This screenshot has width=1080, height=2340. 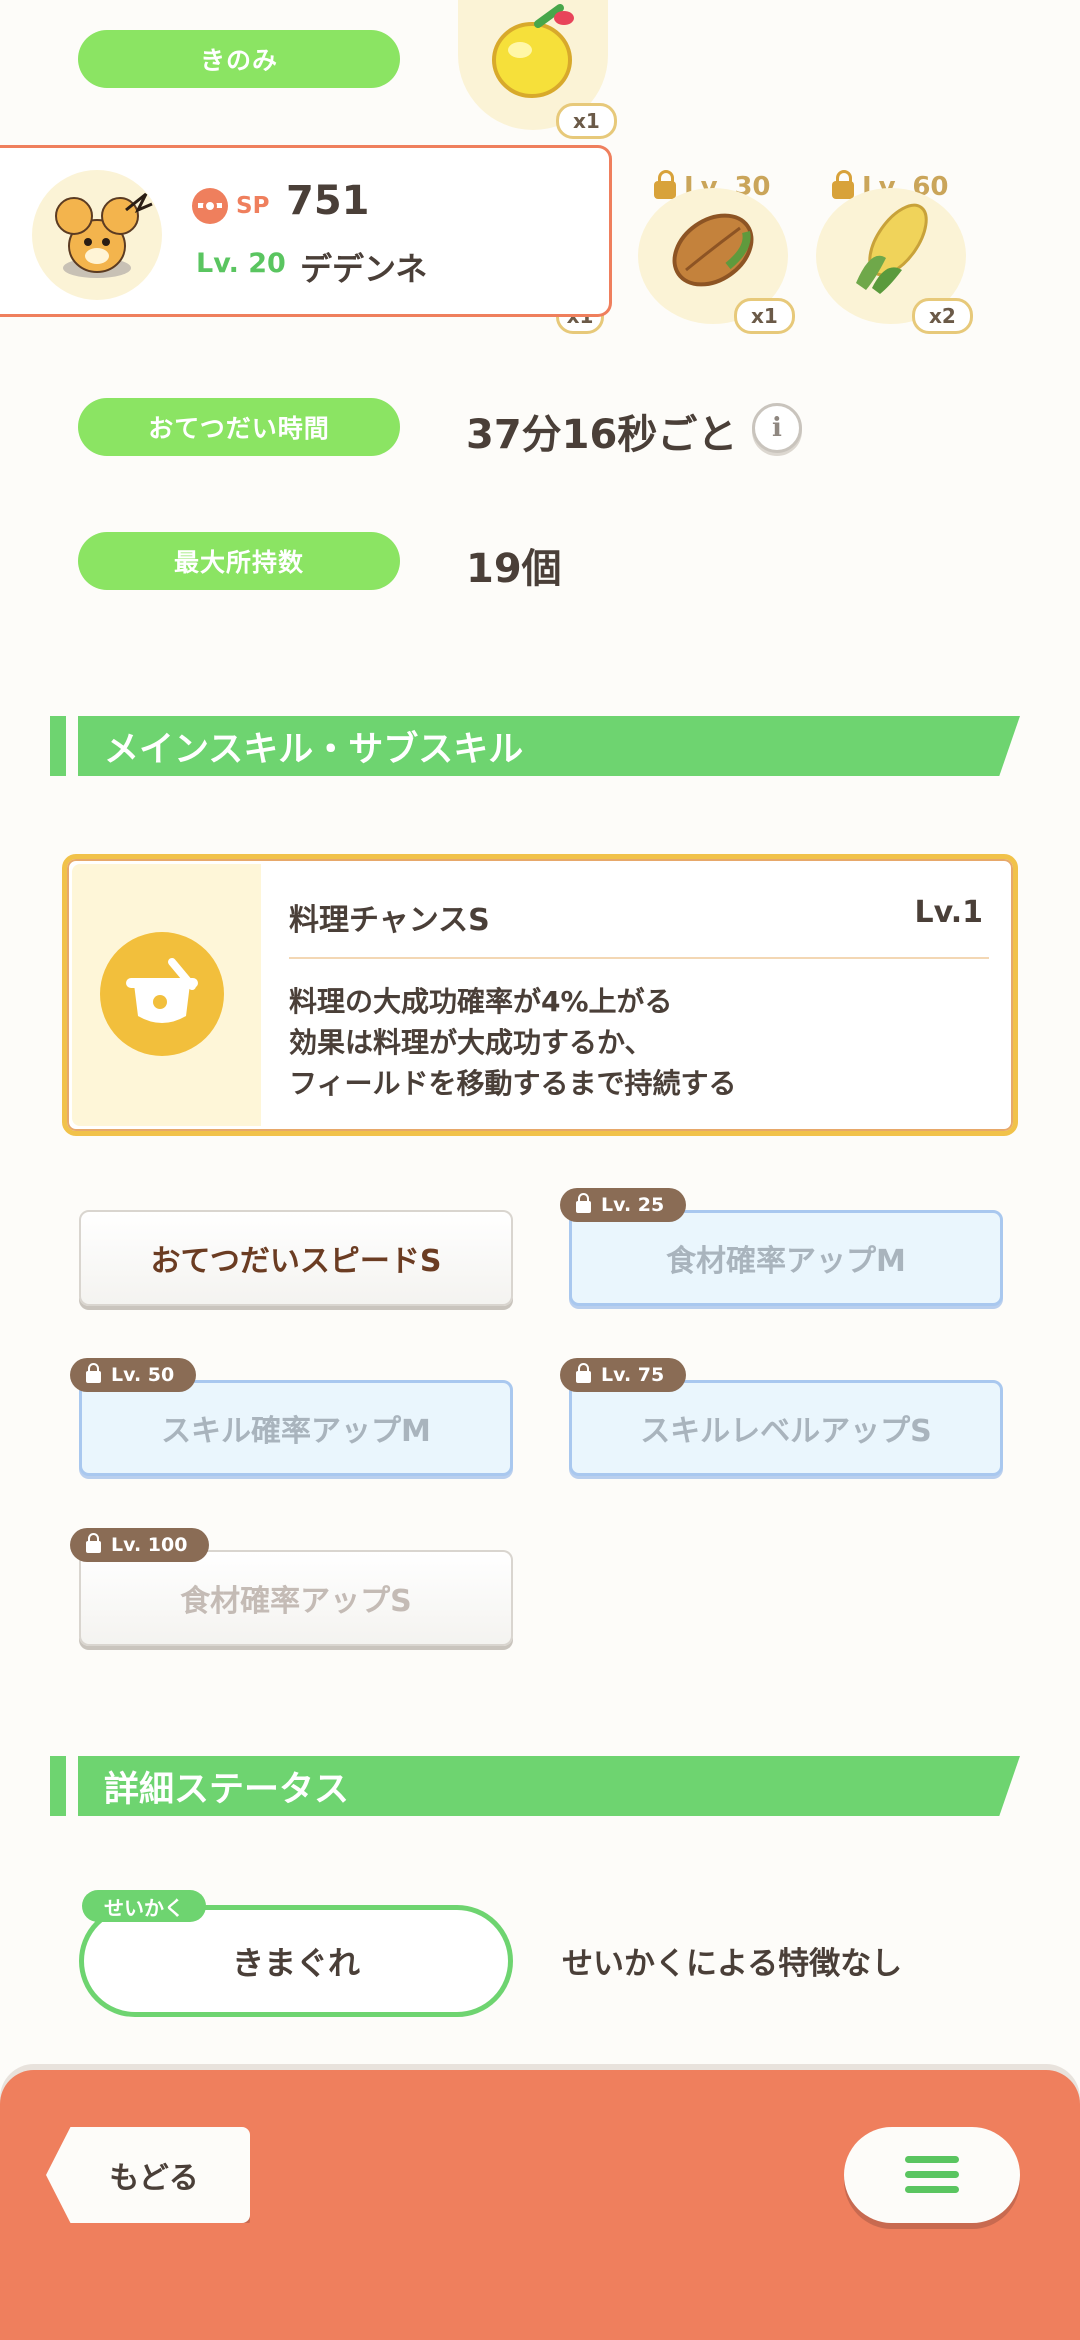 I want to click on pokemon-card: SP 751 Lv. 20 デデンネ, so click(x=306, y=231).